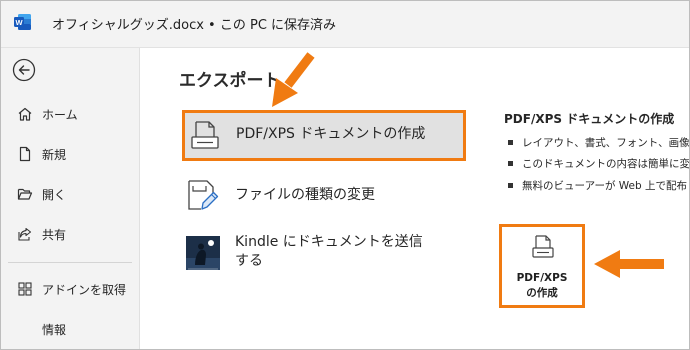  I want to click on sidebar-item-label: ホーム, so click(60, 115).